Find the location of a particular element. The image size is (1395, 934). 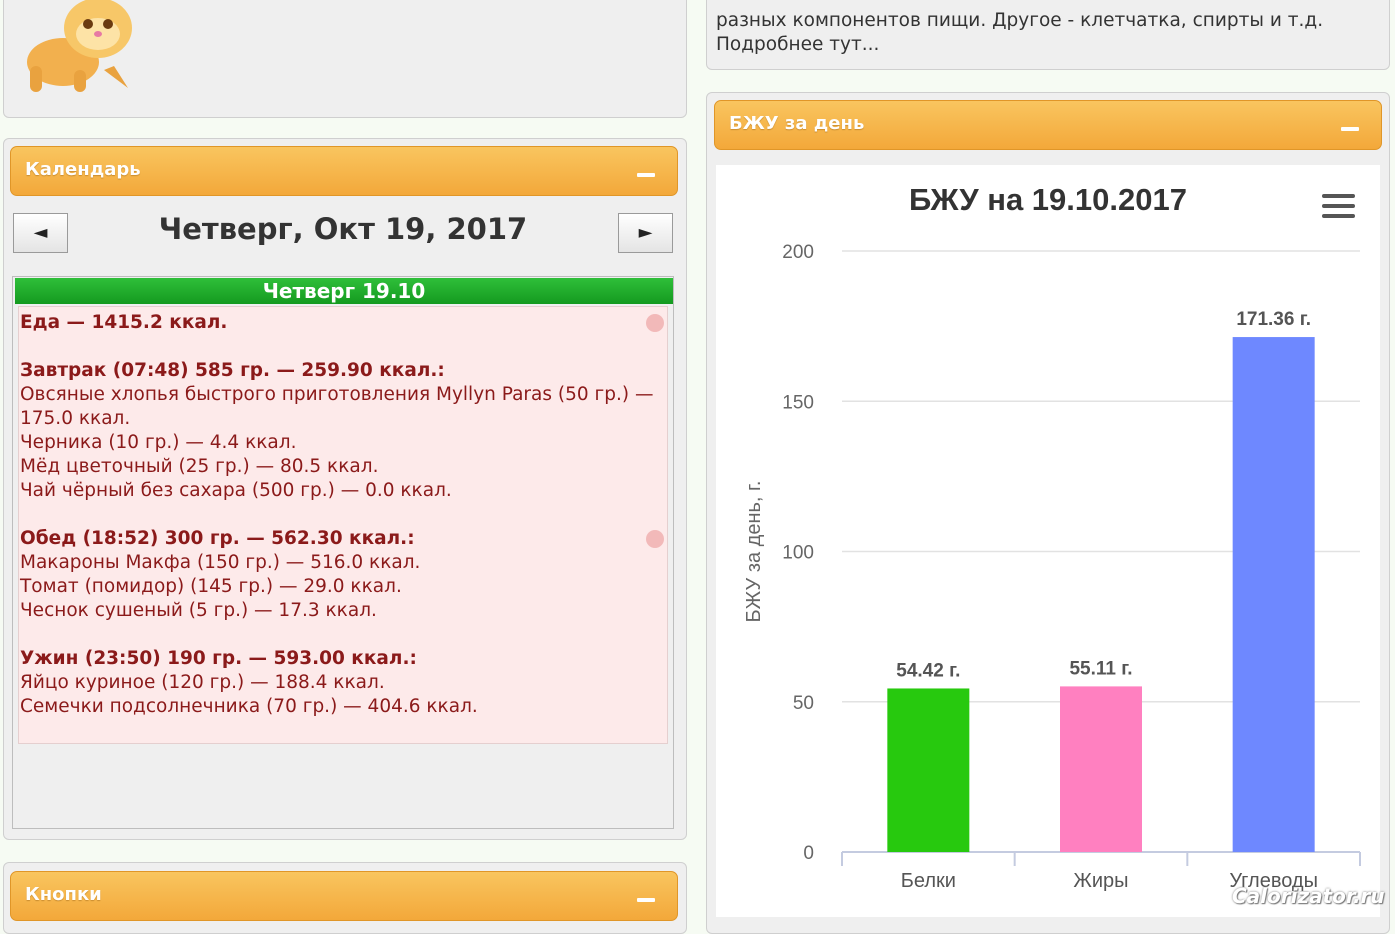

meal-breakfast: Завтрак (07:48) 585 гр. — 259.90 ккал.: is located at coordinates (232, 370).